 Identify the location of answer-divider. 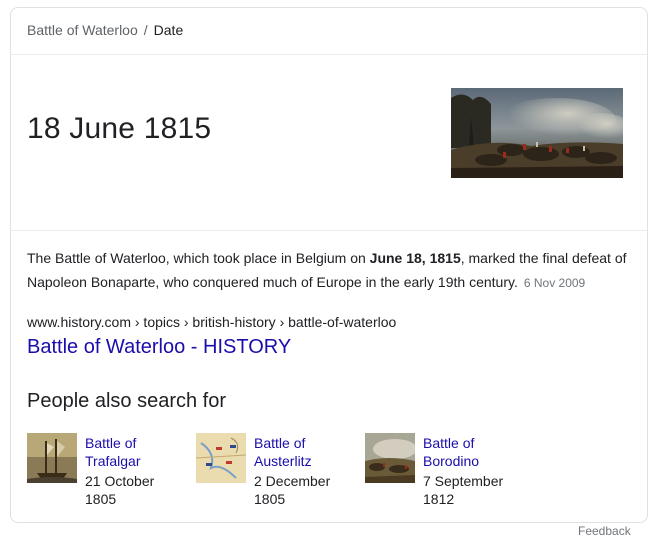
(329, 230).